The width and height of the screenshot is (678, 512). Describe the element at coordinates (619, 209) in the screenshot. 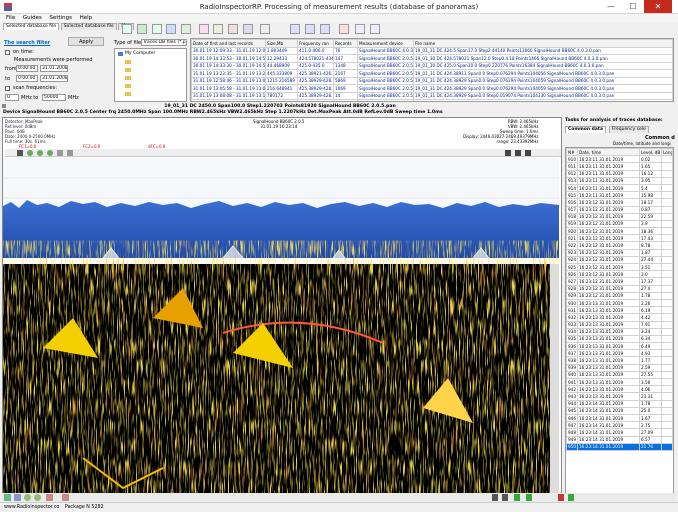

I see `table-row: 917 16:23:12 31.01.2019 0.87` at that location.